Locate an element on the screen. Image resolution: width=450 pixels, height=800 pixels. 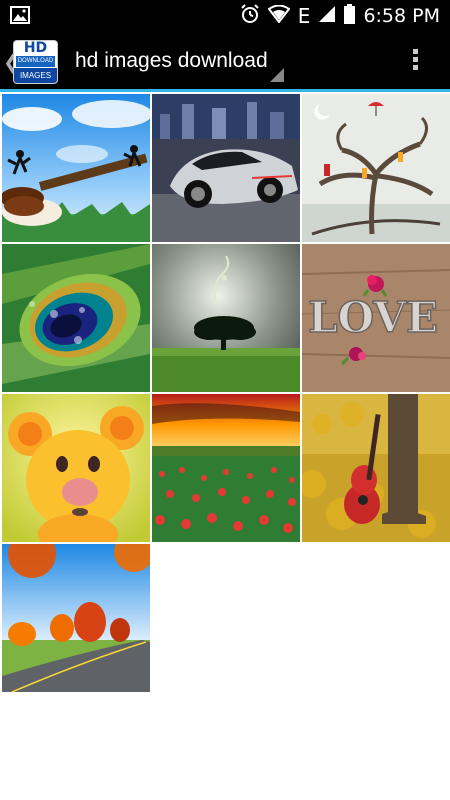
overflow-menu-button is located at coordinates (415, 61).